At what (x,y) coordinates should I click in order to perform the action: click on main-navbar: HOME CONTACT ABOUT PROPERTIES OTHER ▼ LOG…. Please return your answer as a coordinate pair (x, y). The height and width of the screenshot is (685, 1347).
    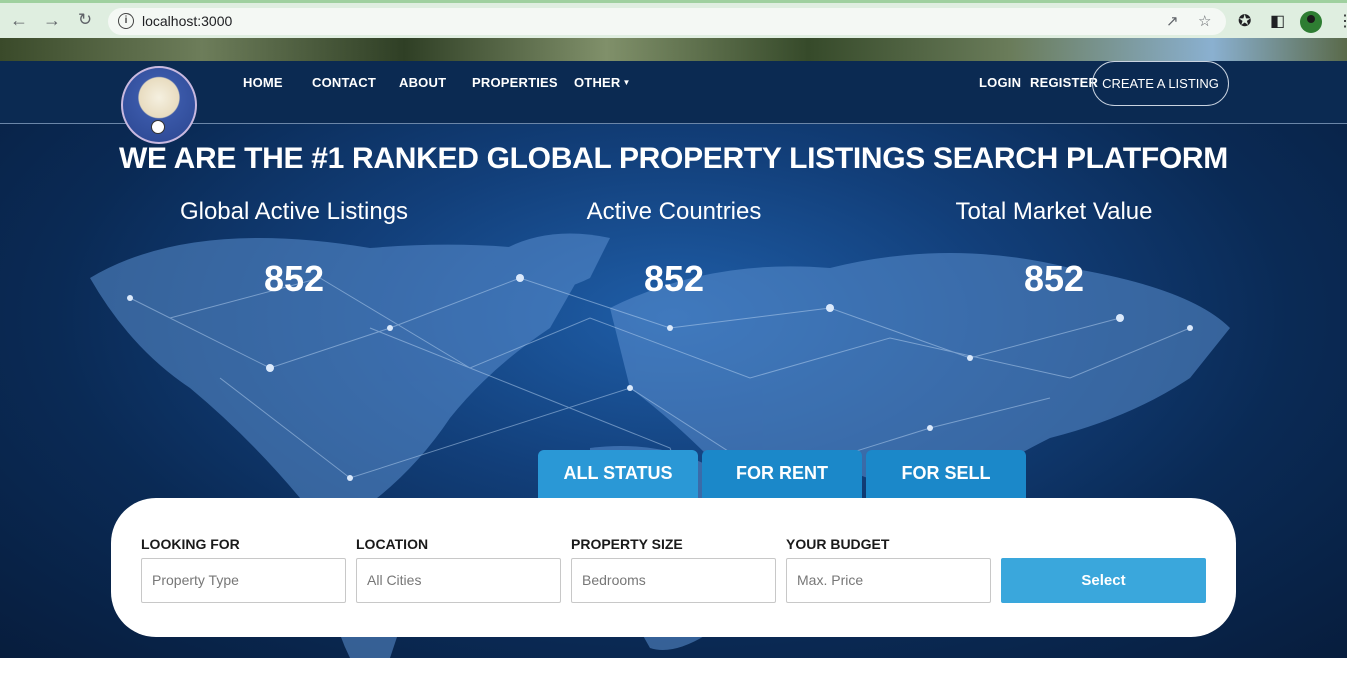
    Looking at the image, I should click on (673, 102).